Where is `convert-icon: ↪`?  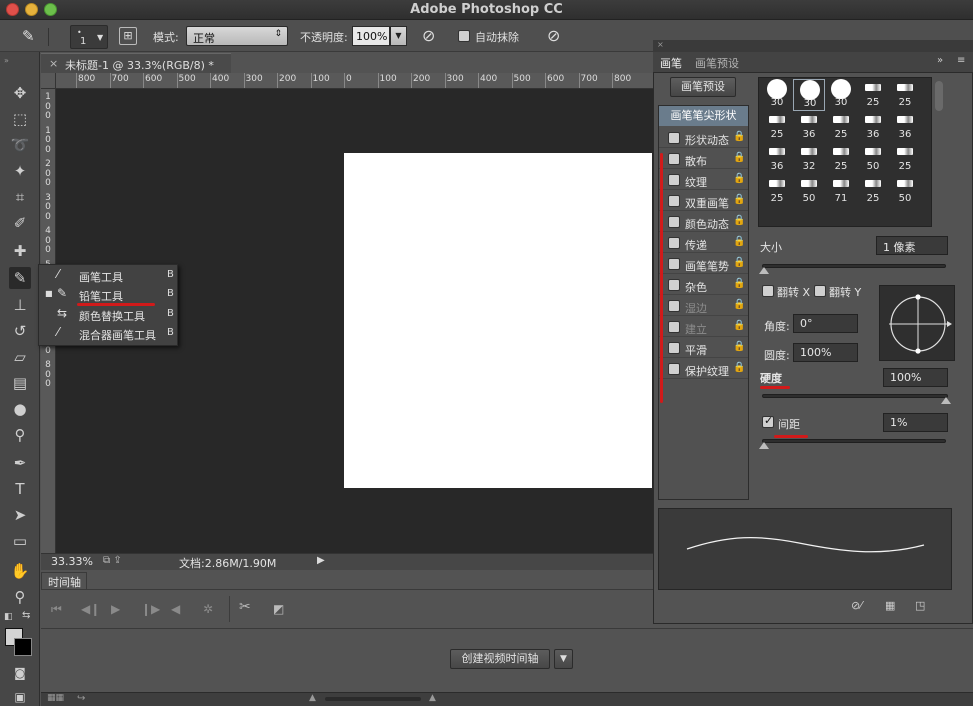
convert-icon: ↪ is located at coordinates (81, 698).